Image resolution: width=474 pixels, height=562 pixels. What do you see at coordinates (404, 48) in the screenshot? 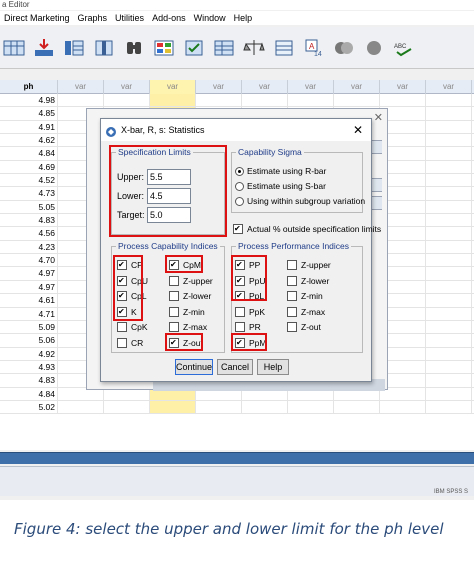
I see `spell-check-icon: ABC` at bounding box center [404, 48].